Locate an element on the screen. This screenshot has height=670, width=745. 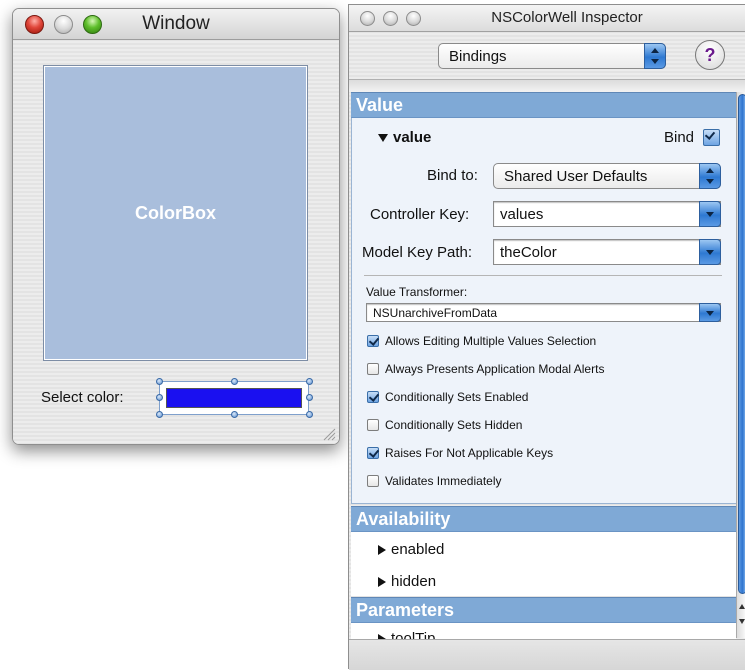
model-key-path-label: Model Key Path: is located at coordinates (417, 252).